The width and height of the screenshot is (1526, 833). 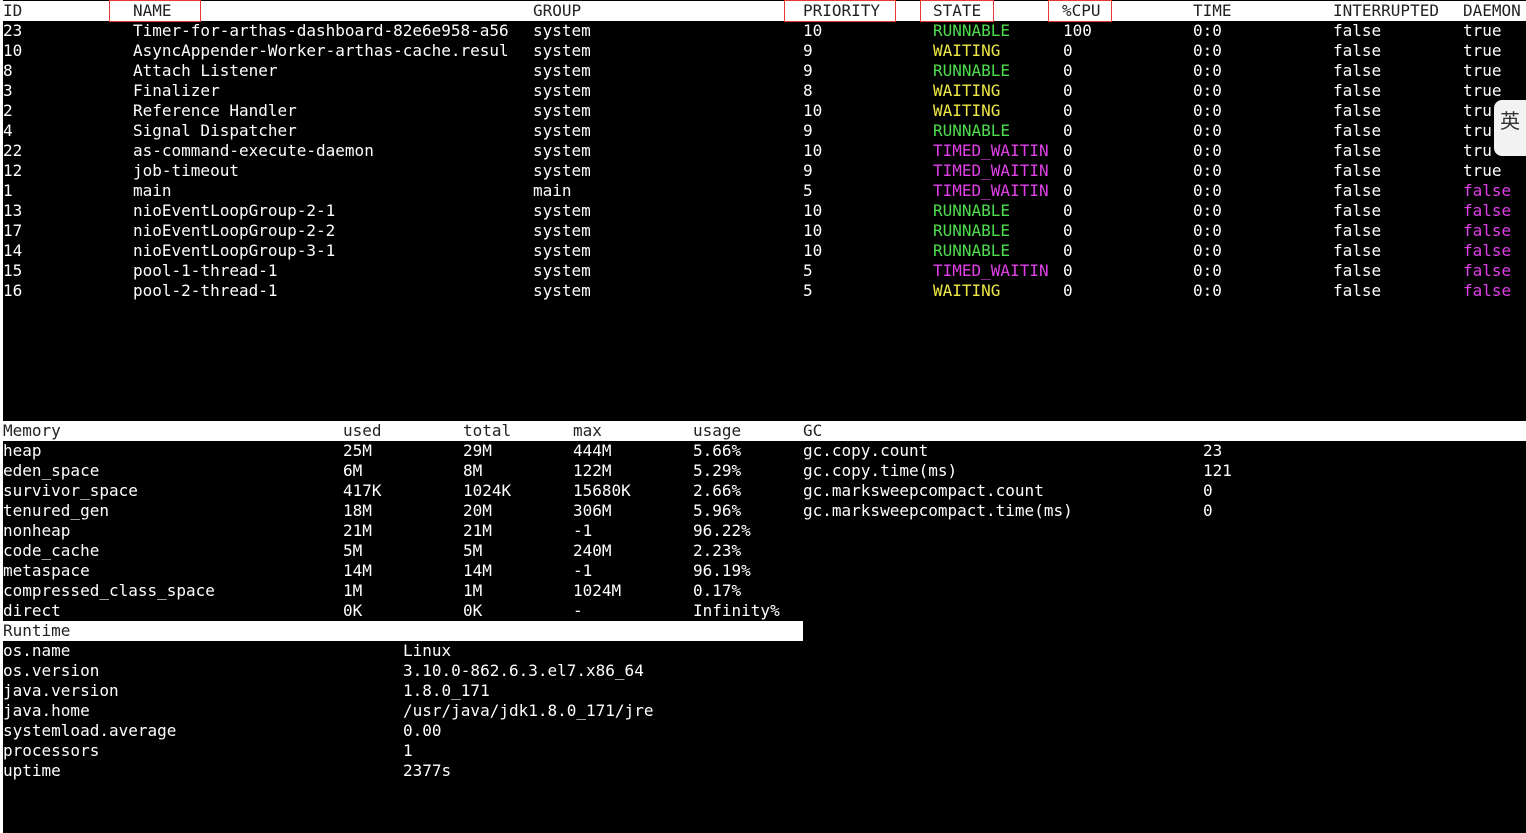 I want to click on runtime-row: uptime 2377s, so click(x=403, y=771).